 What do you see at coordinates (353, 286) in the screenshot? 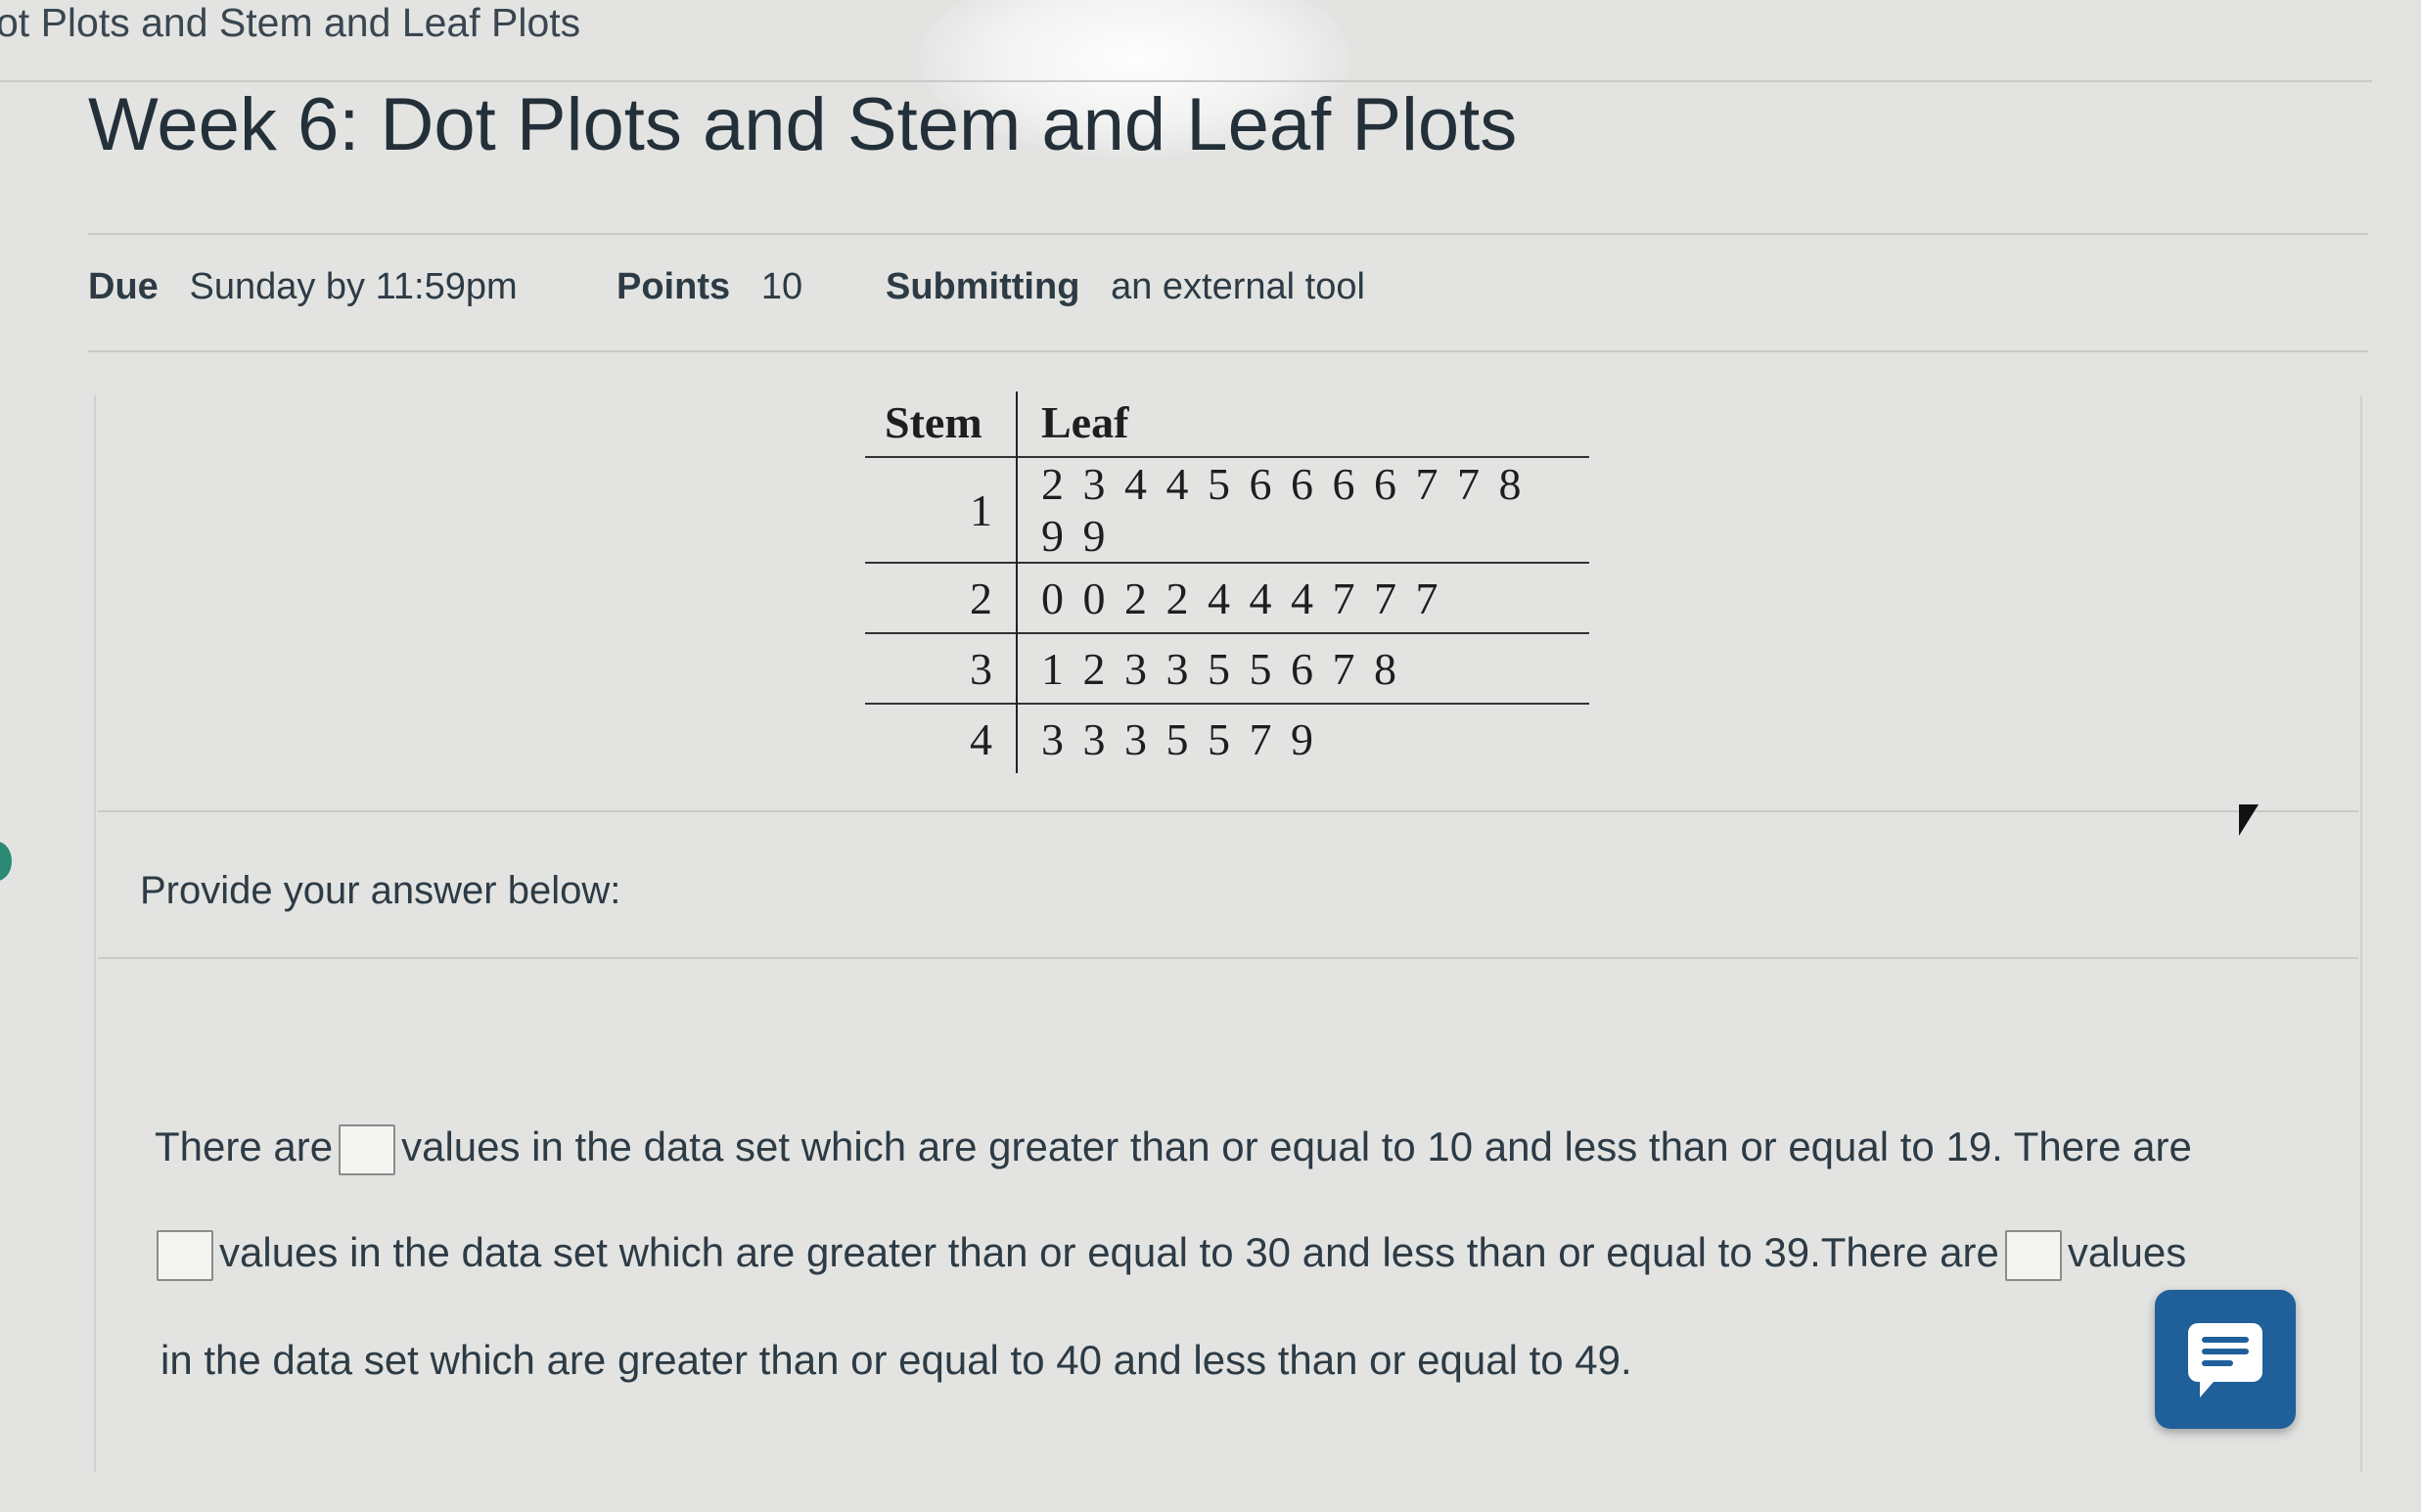
I see `due-value: Sunday by 11:59pm` at bounding box center [353, 286].